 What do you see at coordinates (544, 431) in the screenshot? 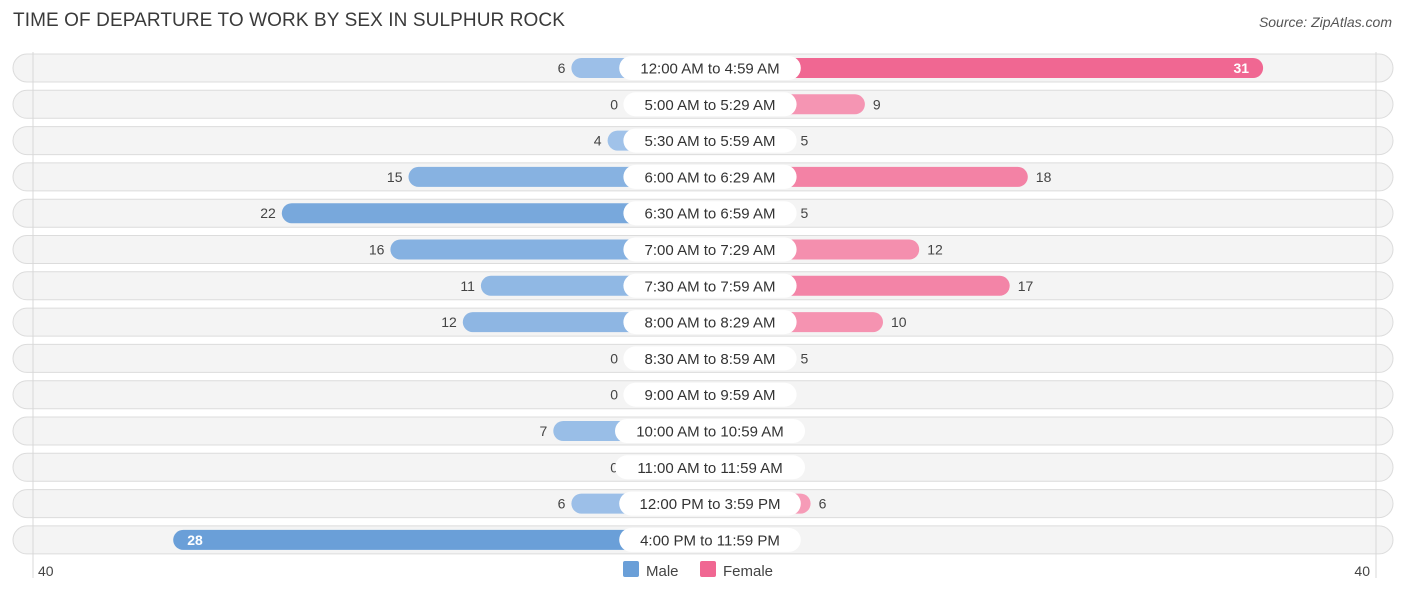
I see `value-label-male: 7` at bounding box center [544, 431].